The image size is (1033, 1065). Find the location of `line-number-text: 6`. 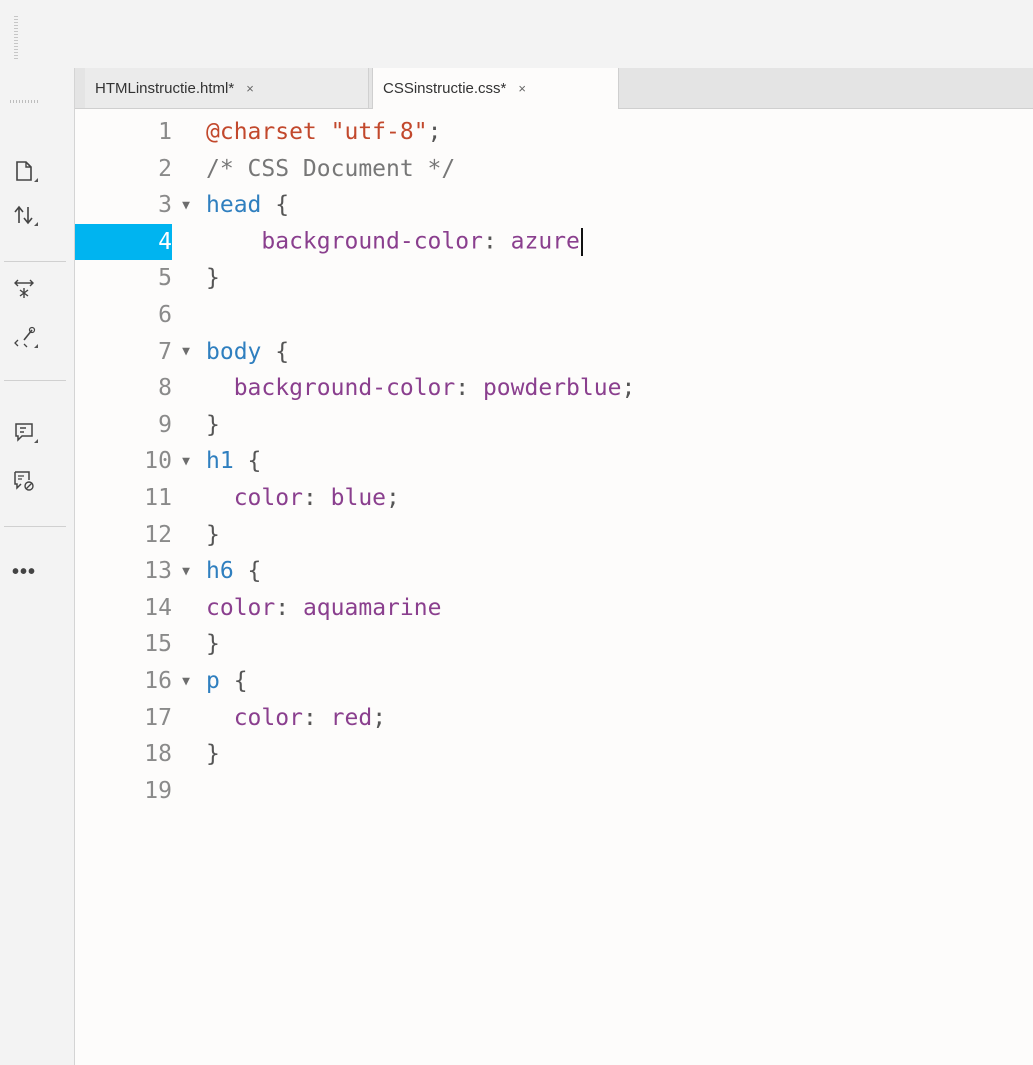

line-number-text: 6 is located at coordinates (165, 315).